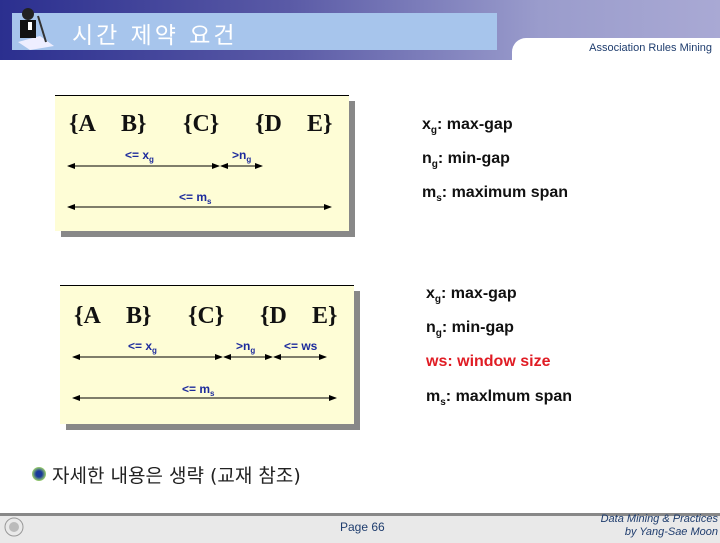  I want to click on def-max-span: ms: maximum span, so click(495, 194).